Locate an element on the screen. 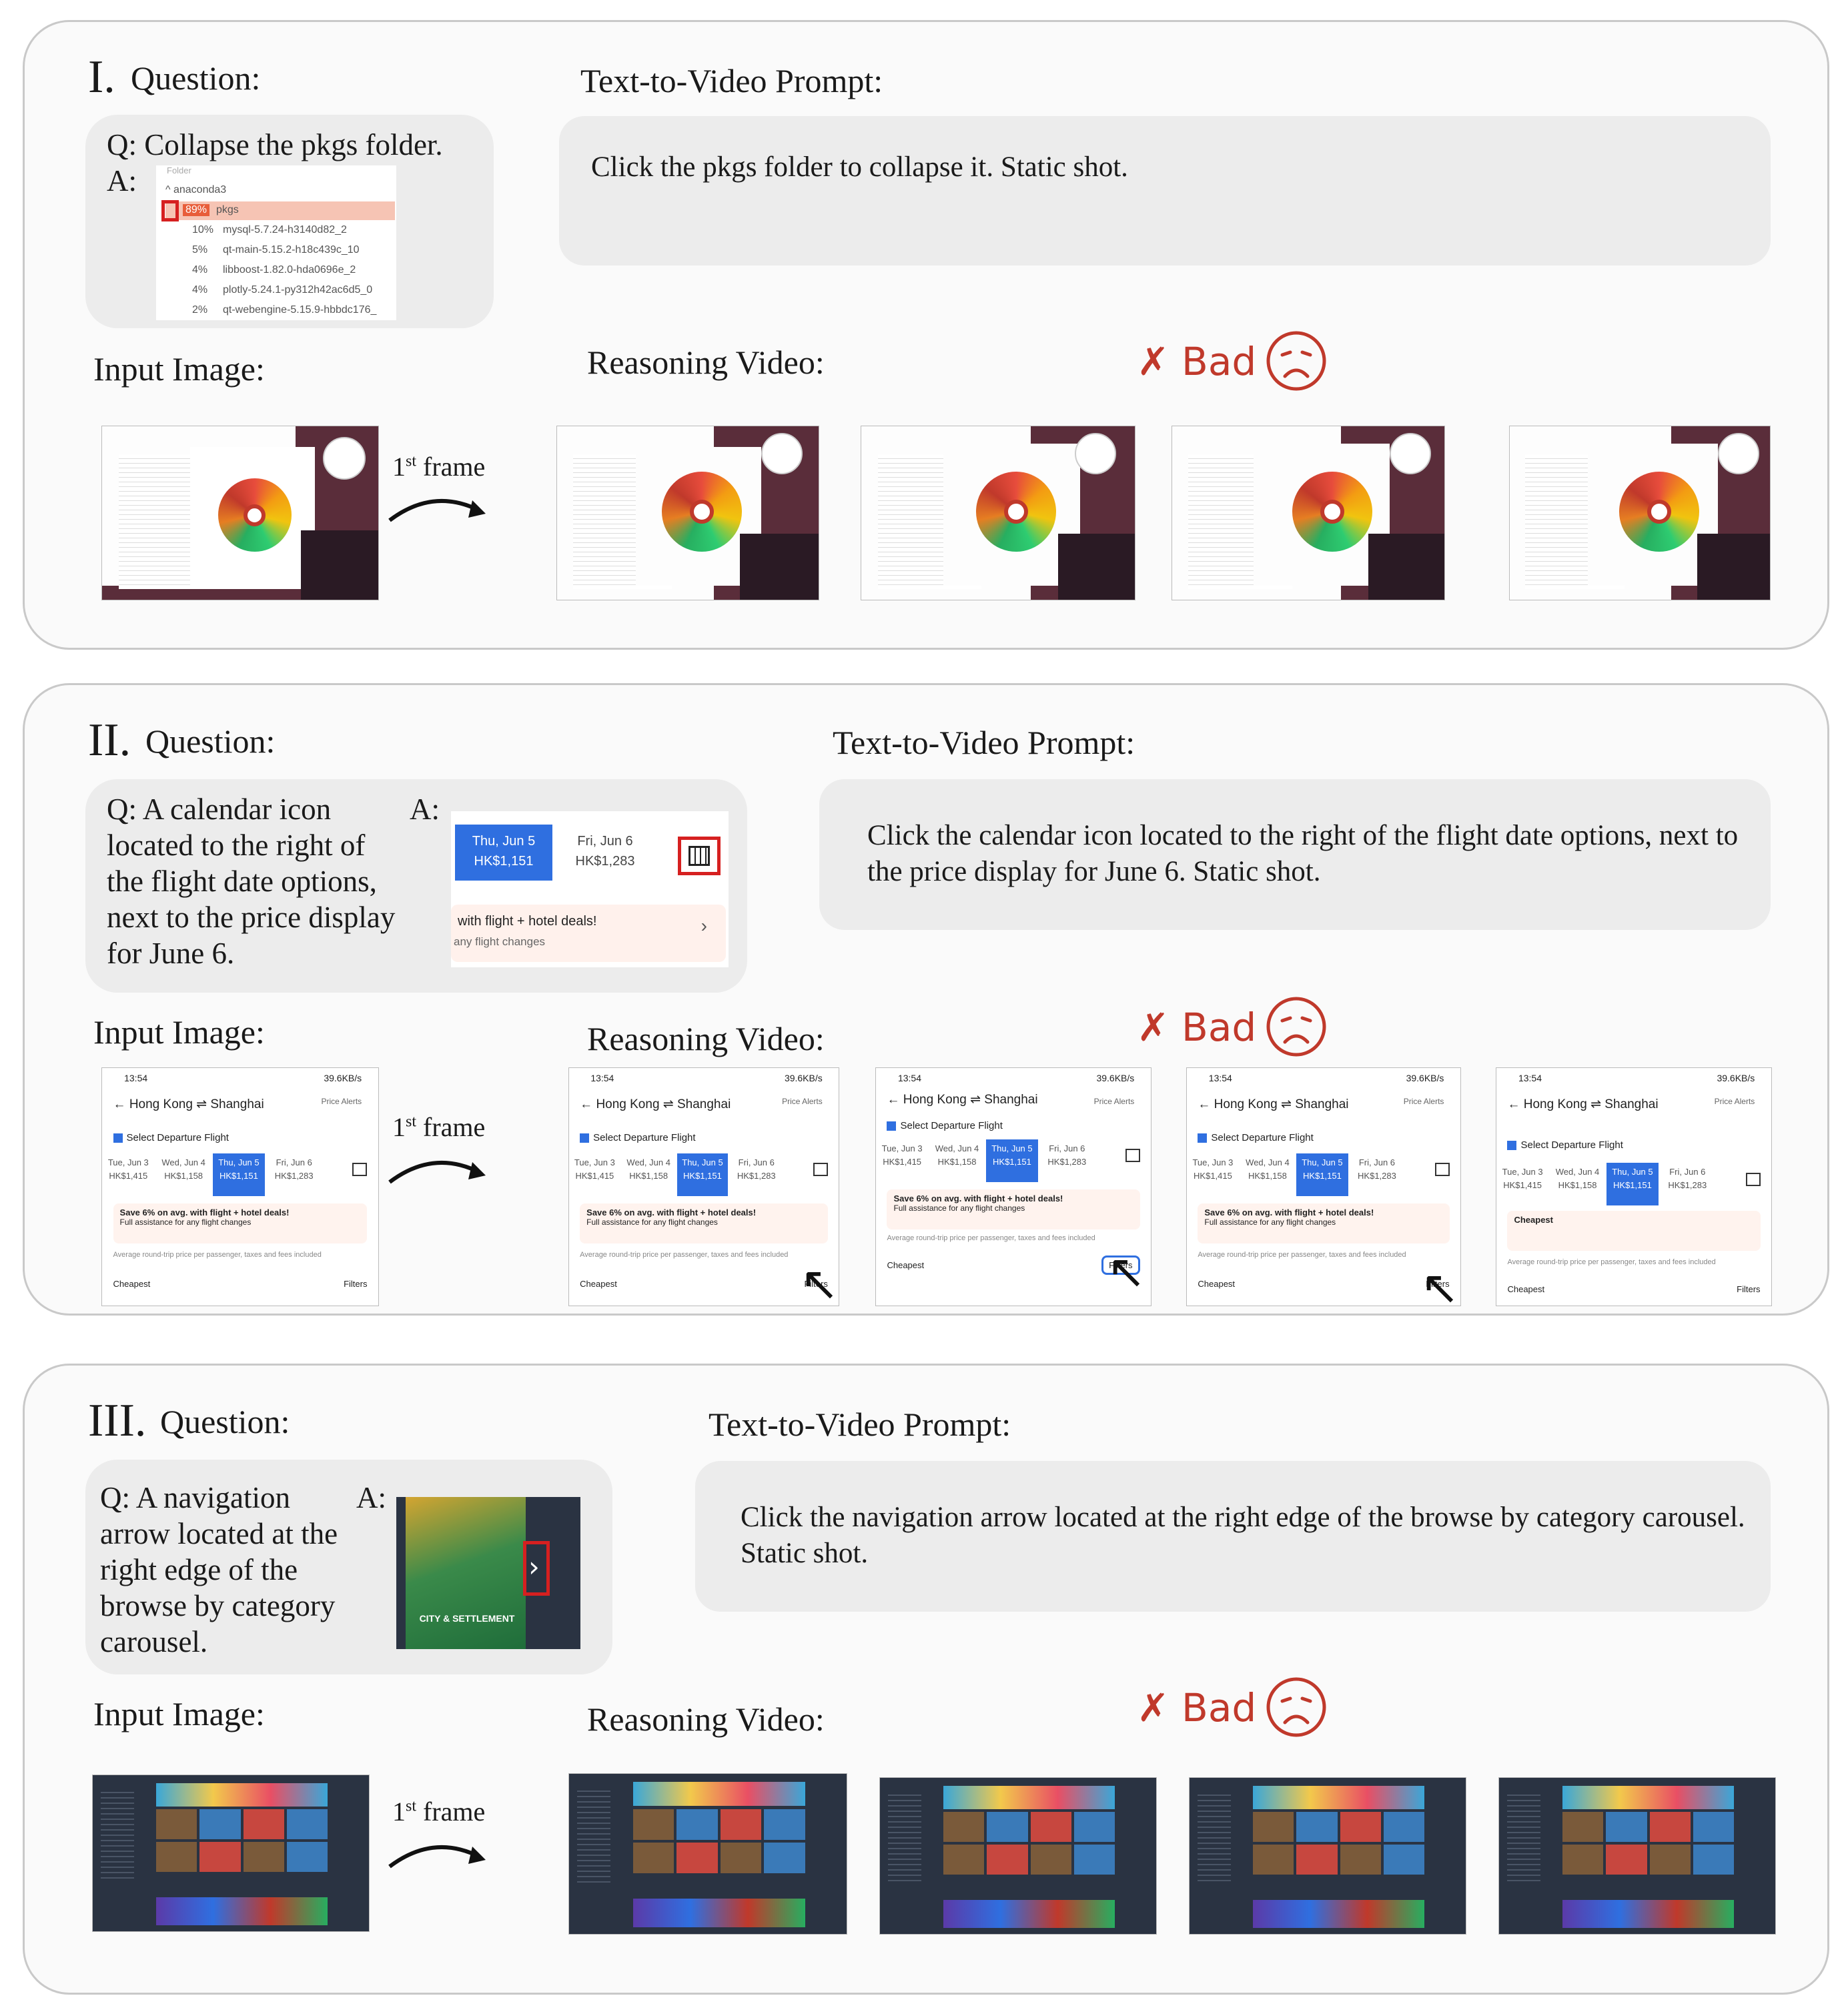  row-name: qt-main-5.15.2-h18c439c_10 is located at coordinates (292, 250).